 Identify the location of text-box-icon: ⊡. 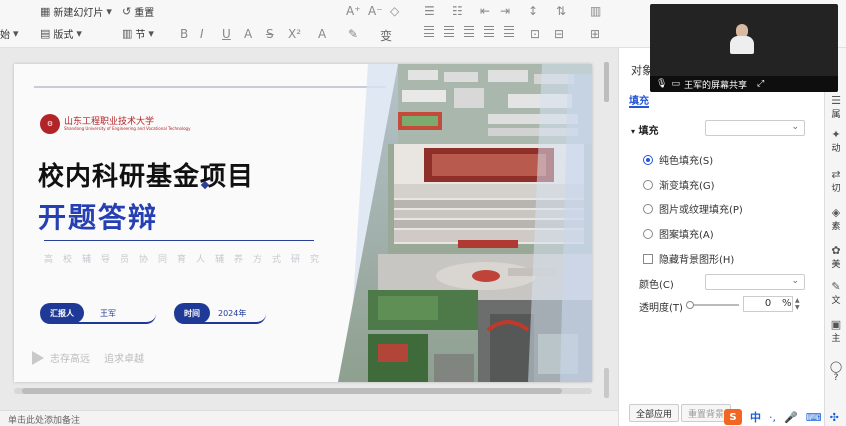
(535, 34).